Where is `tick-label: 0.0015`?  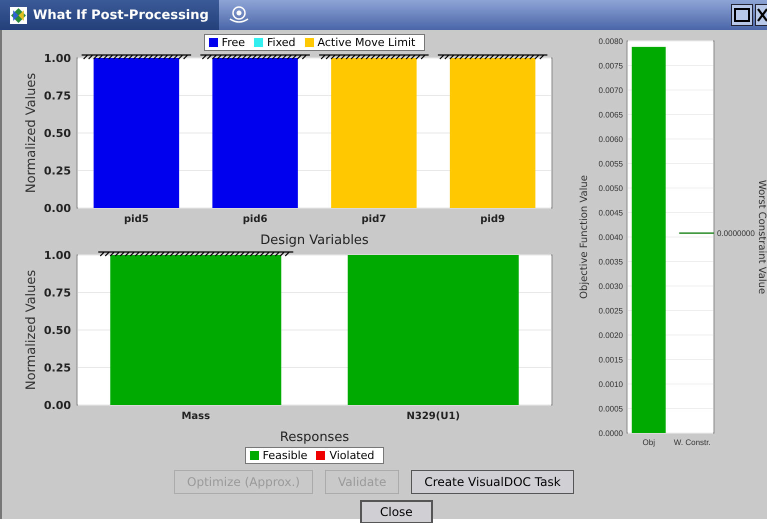
tick-label: 0.0015 is located at coordinates (610, 360).